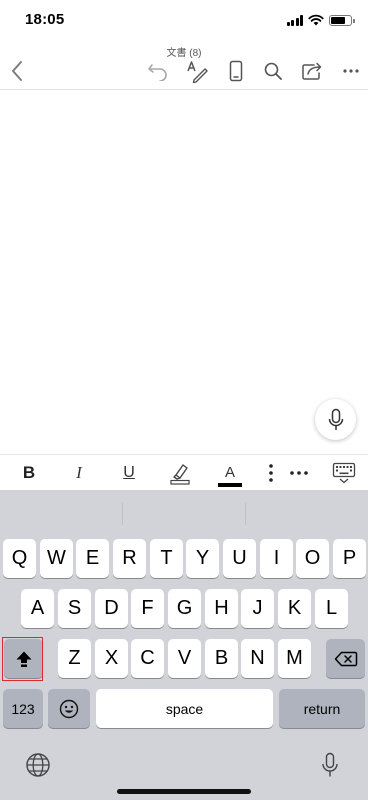  I want to click on key-j: J, so click(257, 608).